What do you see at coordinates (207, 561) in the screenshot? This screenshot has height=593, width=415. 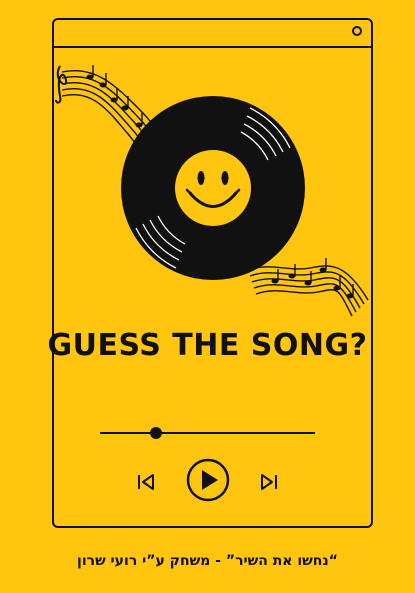 I see `credits-footer: “נחשו את השיר” - משחק ע”י רועי שרון` at bounding box center [207, 561].